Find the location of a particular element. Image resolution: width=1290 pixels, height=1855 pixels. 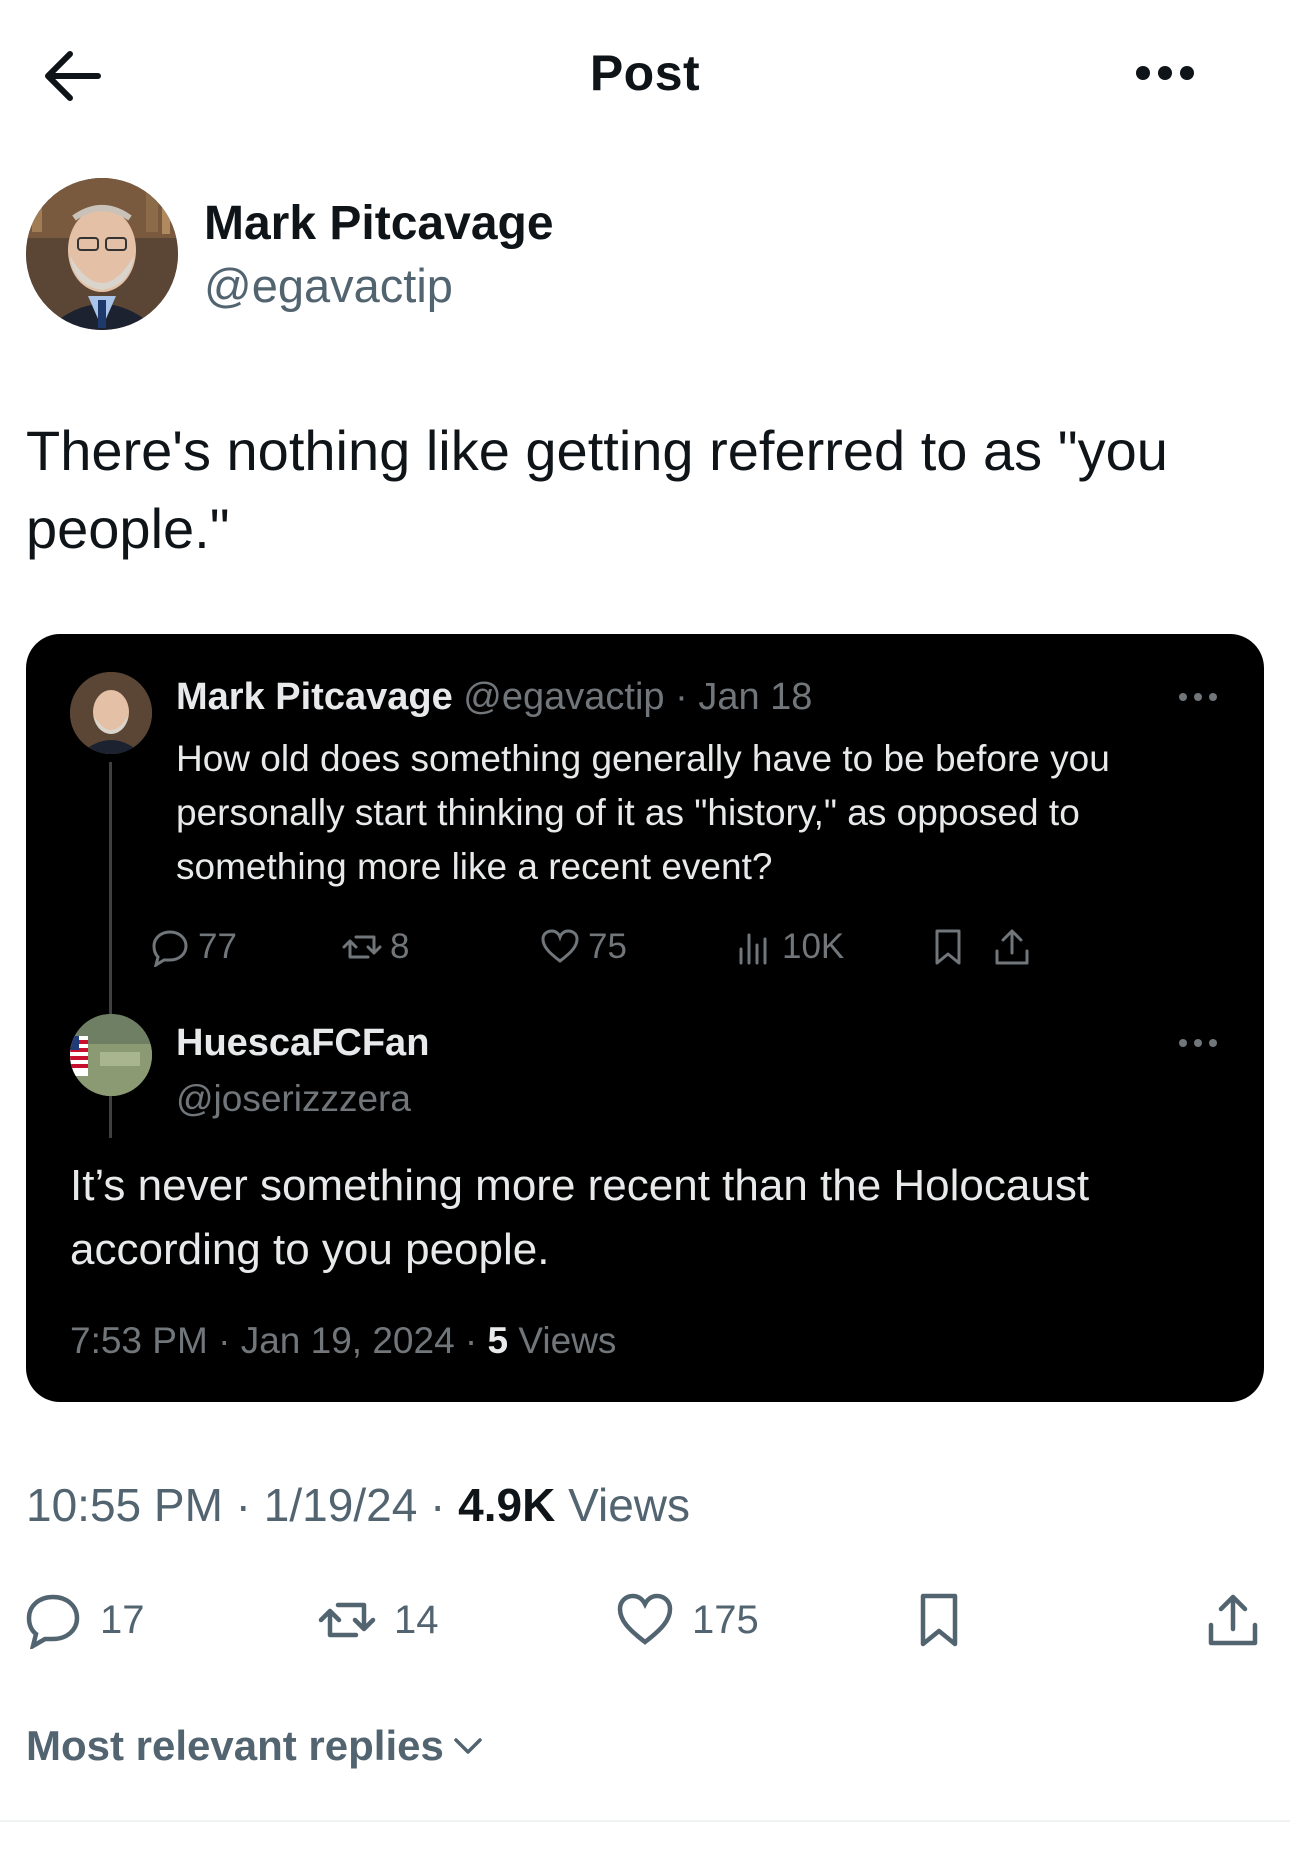

embedded-bookmark-icon is located at coordinates (952, 947).